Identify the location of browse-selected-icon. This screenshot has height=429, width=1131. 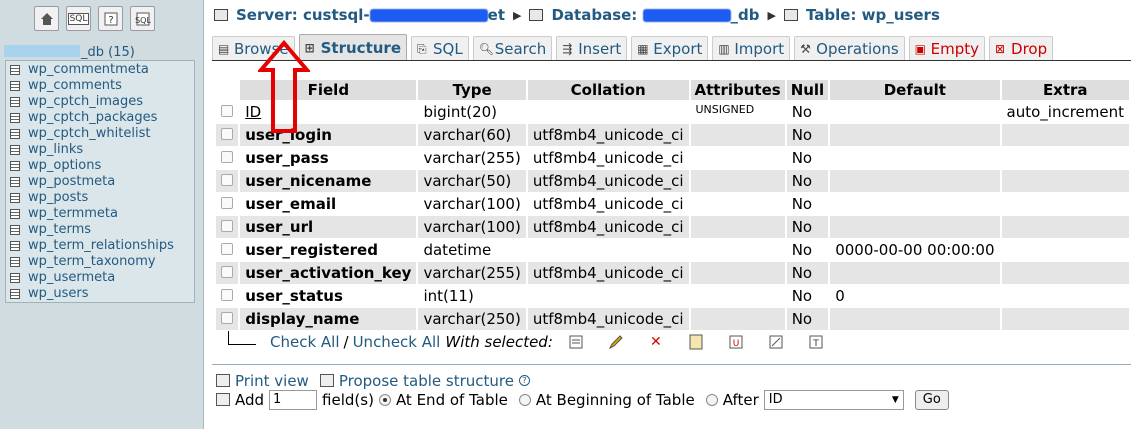
(576, 342).